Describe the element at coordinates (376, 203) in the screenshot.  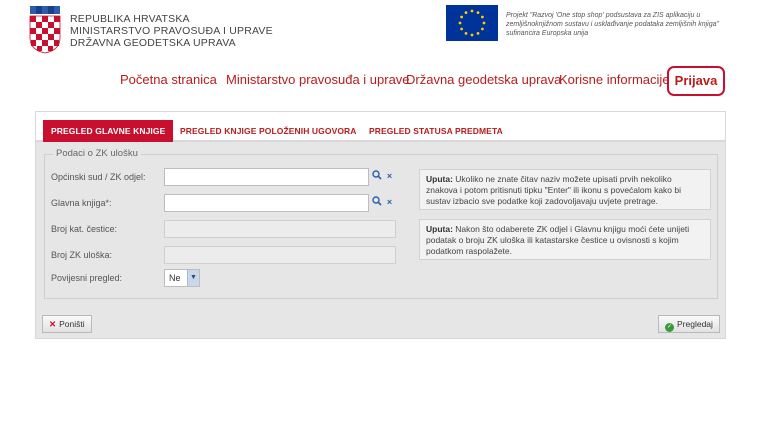
I see `book-search-icon` at that location.